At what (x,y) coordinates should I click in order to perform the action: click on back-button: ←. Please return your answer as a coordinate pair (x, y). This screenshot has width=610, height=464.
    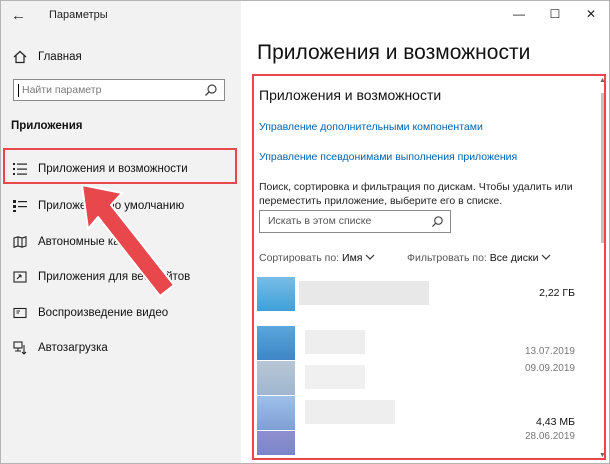
    Looking at the image, I should click on (21, 16).